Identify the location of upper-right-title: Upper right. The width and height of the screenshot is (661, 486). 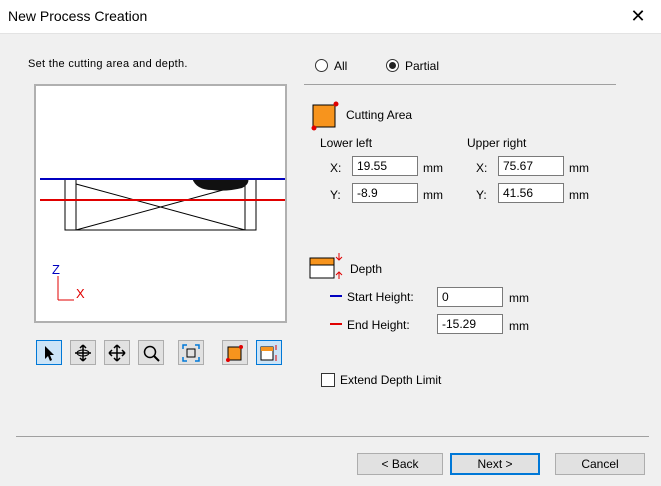
(497, 143).